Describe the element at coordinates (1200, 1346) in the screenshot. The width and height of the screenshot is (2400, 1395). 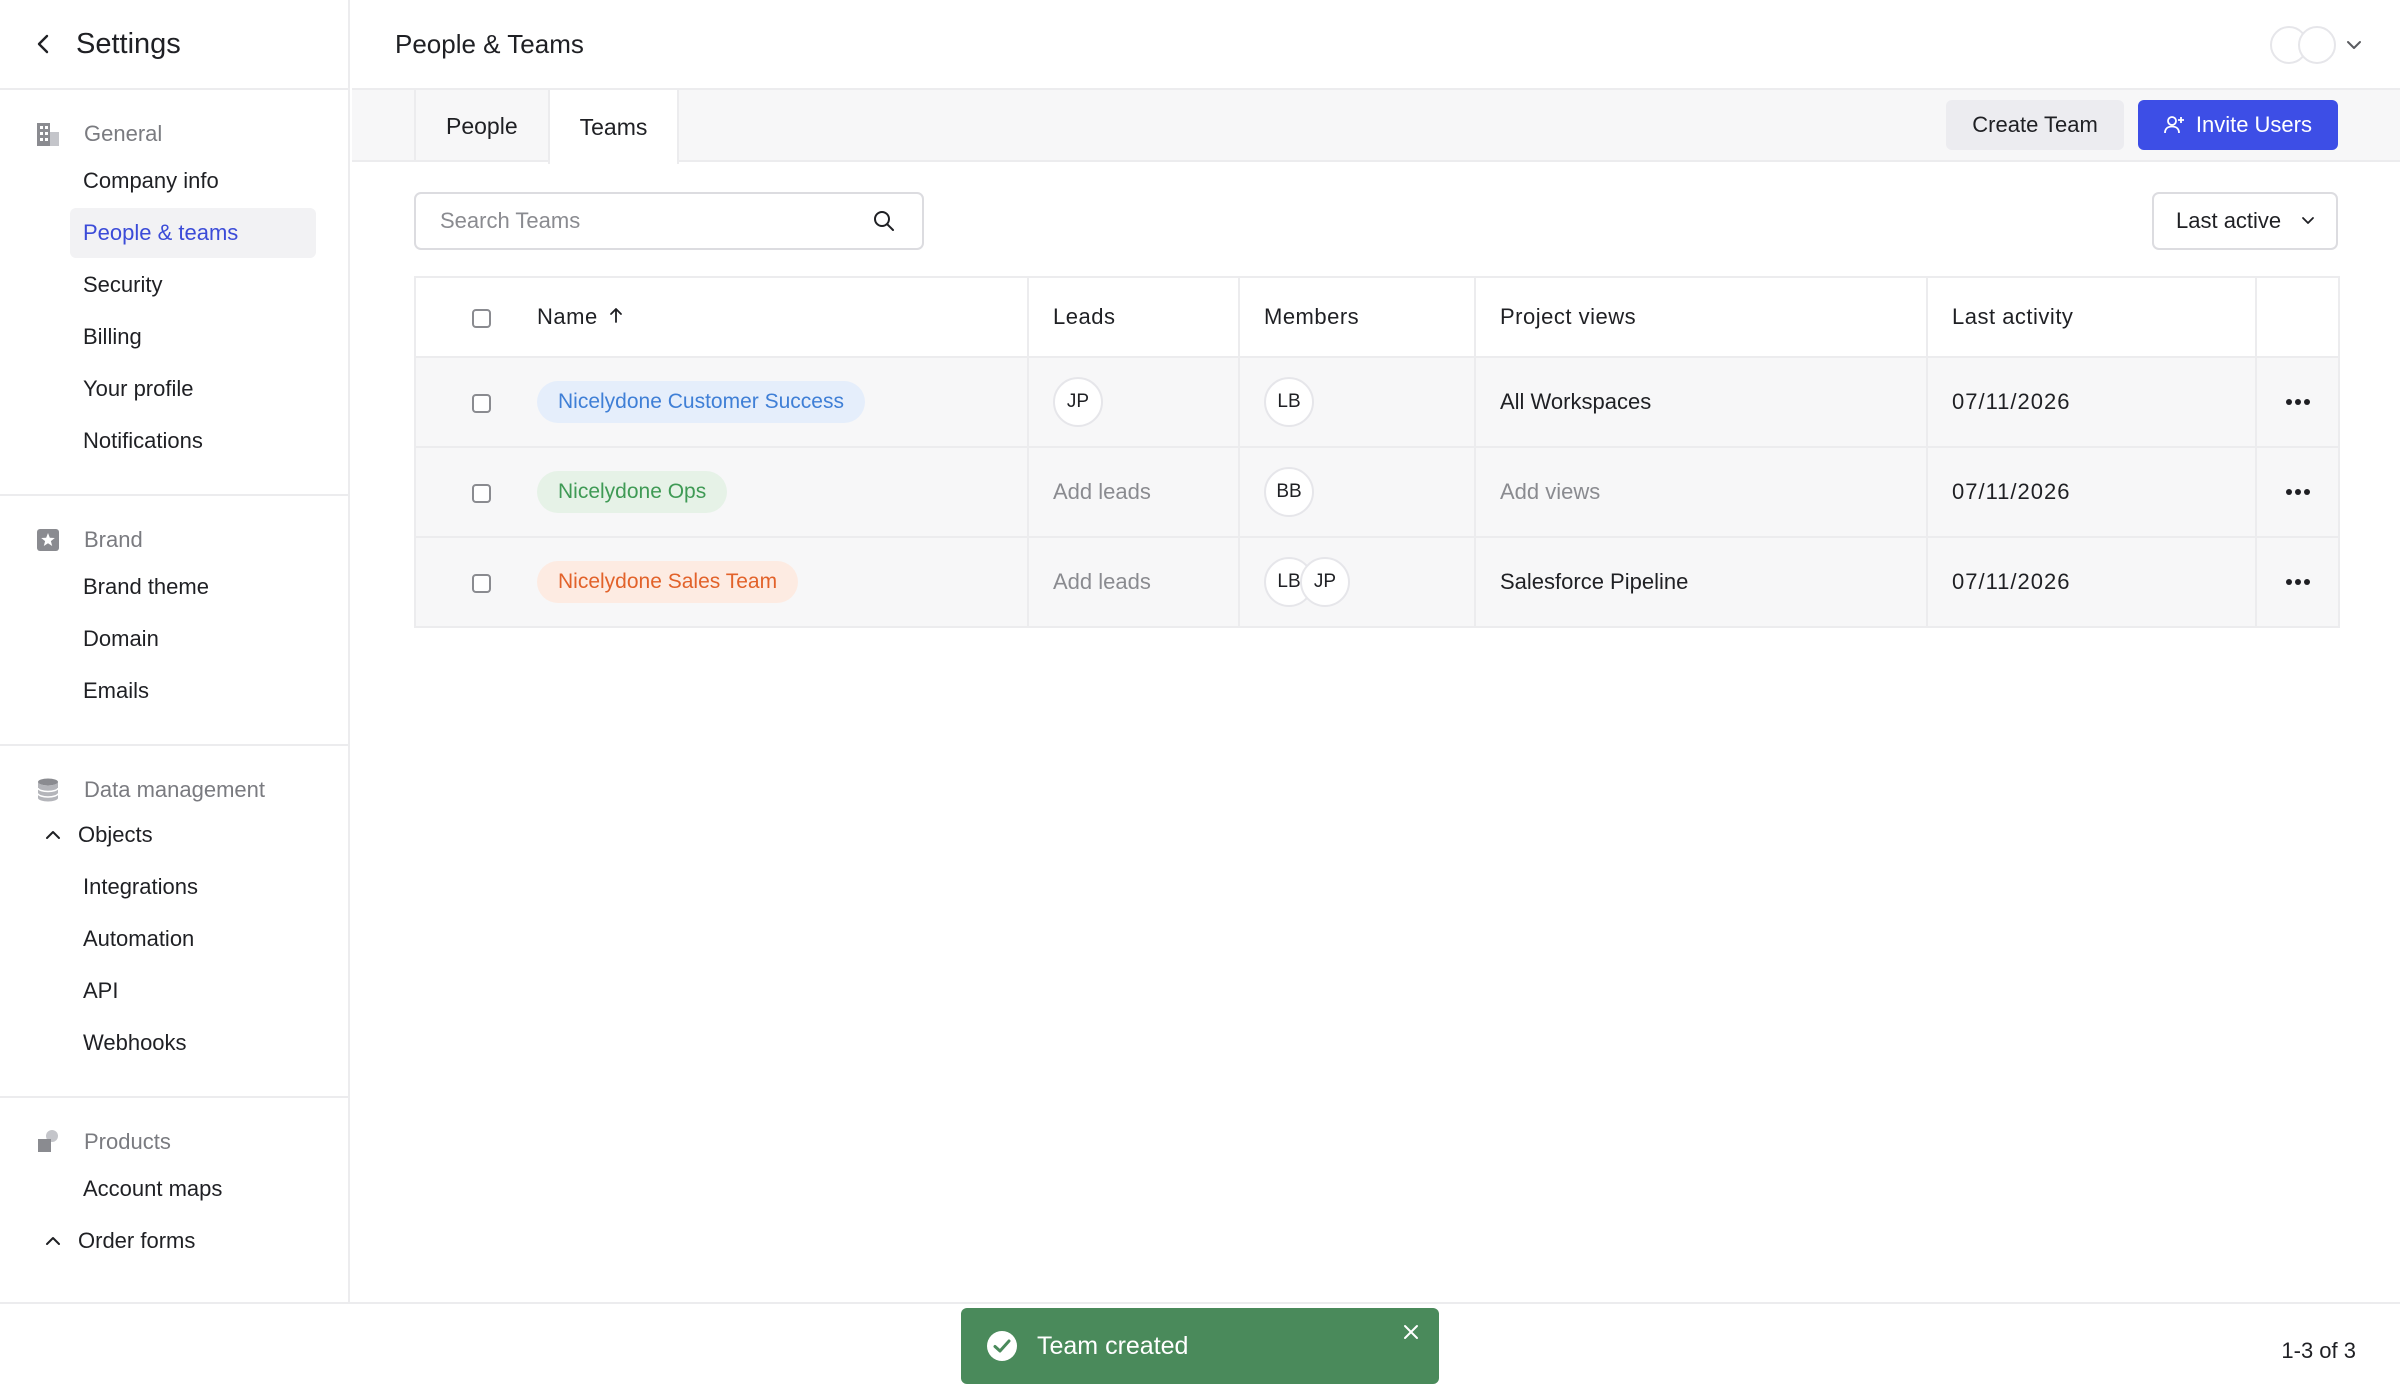
I see `toast-notification: Team created` at that location.